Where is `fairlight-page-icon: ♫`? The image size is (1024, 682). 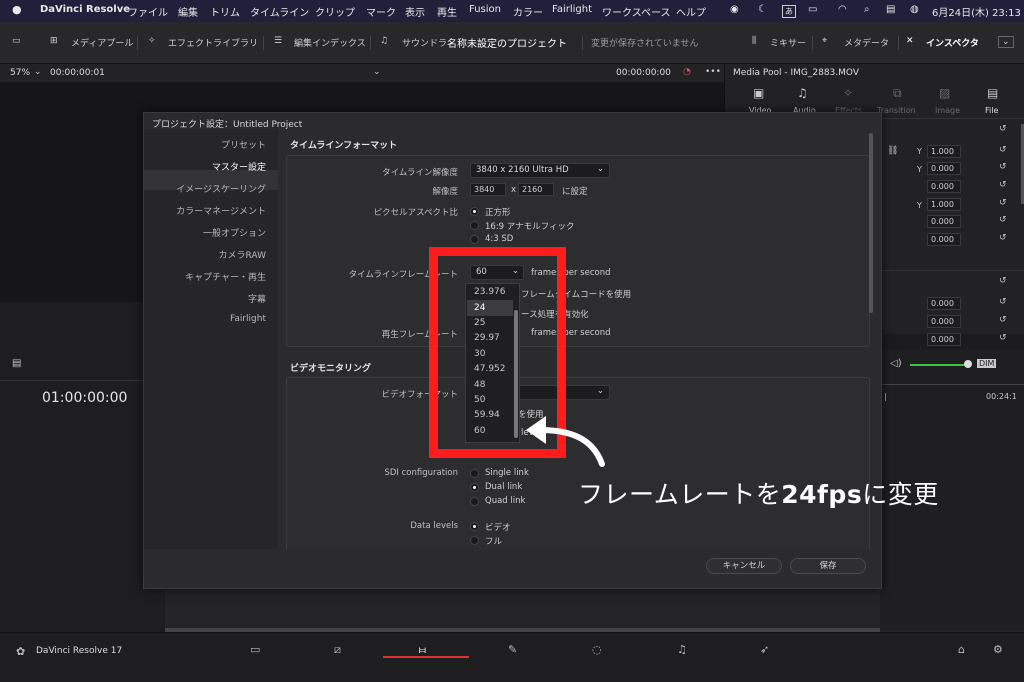 fairlight-page-icon: ♫ is located at coordinates (682, 649).